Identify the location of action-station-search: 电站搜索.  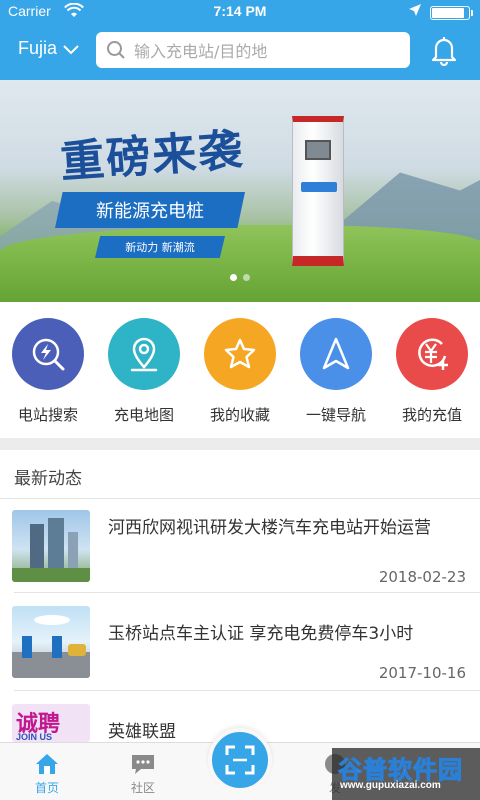
(48, 371).